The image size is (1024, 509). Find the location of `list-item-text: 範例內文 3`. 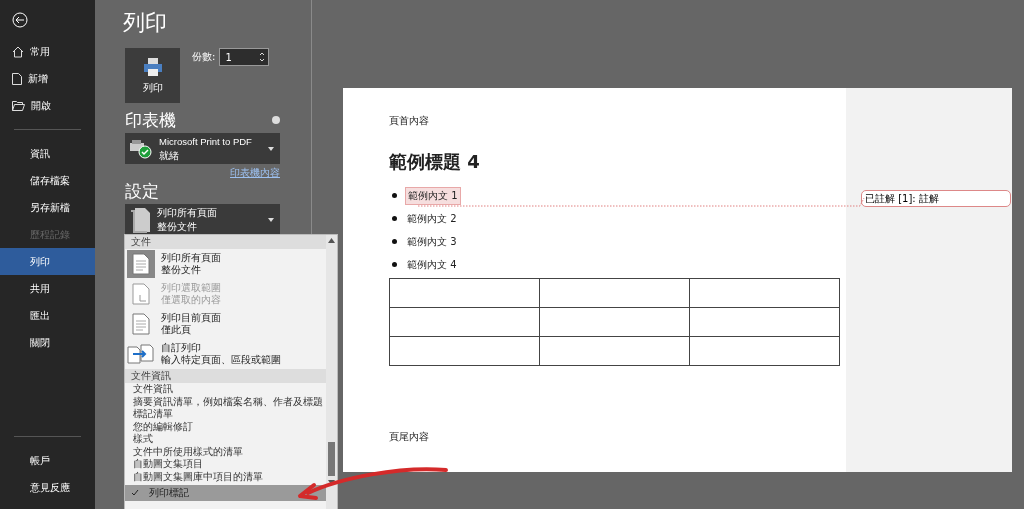

list-item-text: 範例內文 3 is located at coordinates (432, 241).